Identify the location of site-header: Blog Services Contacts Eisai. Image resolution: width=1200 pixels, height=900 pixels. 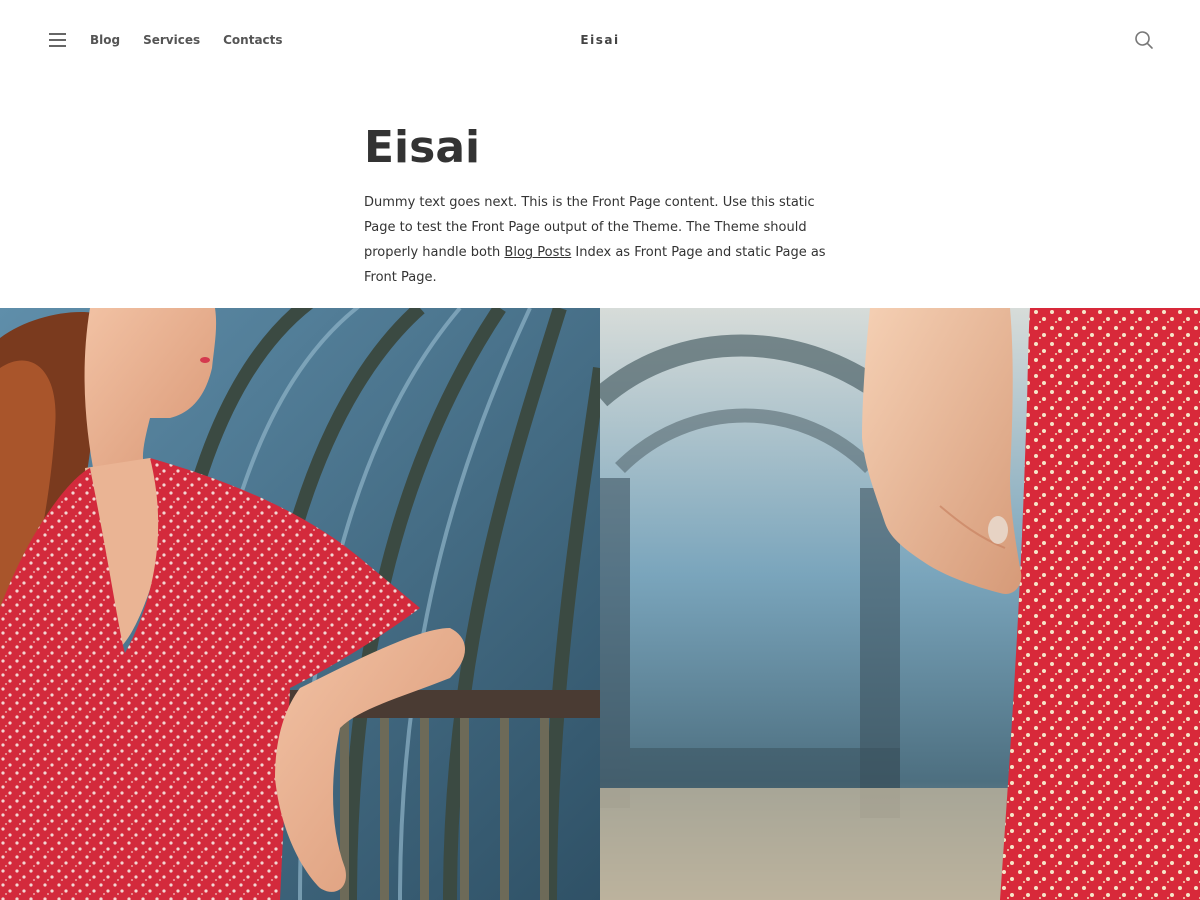
(600, 40).